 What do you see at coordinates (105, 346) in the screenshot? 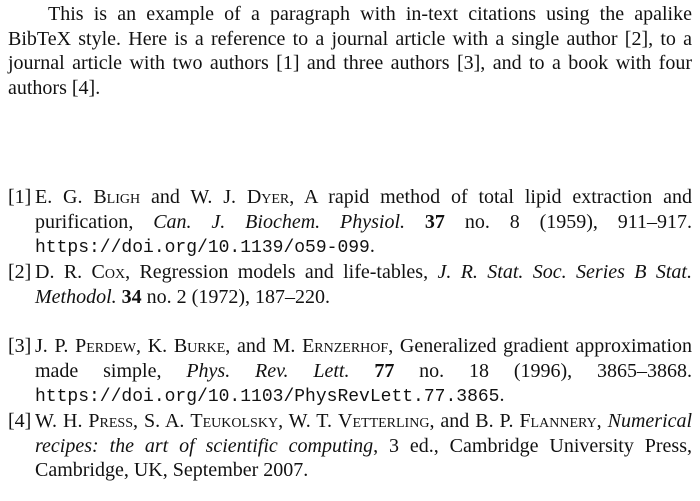
I see `author-surname: Perdew` at bounding box center [105, 346].